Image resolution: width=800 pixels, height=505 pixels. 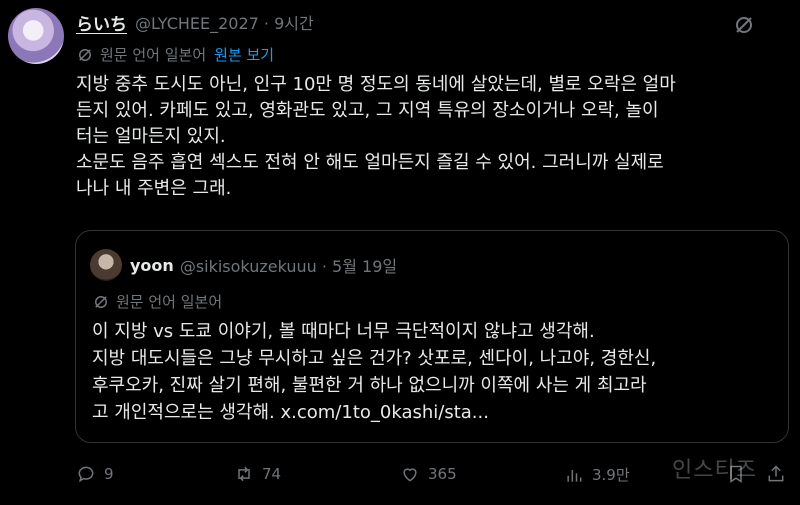 I want to click on post-header: らいち @LYCHEE_2027 · 9시간, so click(x=195, y=22).